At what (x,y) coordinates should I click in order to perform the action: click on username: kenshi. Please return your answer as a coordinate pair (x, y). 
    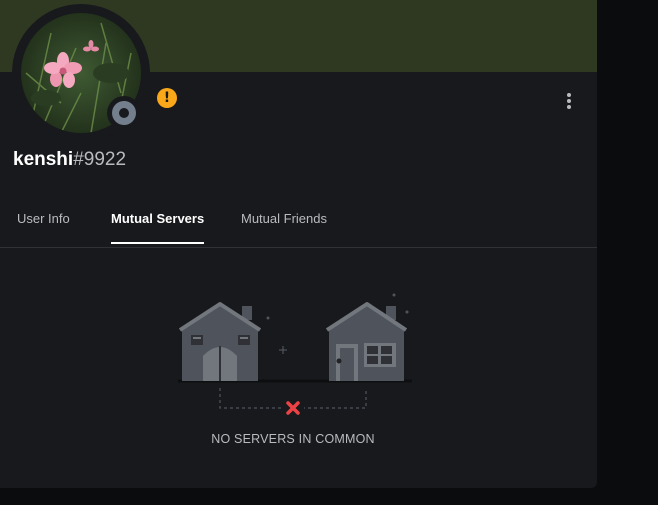
    Looking at the image, I should click on (43, 159).